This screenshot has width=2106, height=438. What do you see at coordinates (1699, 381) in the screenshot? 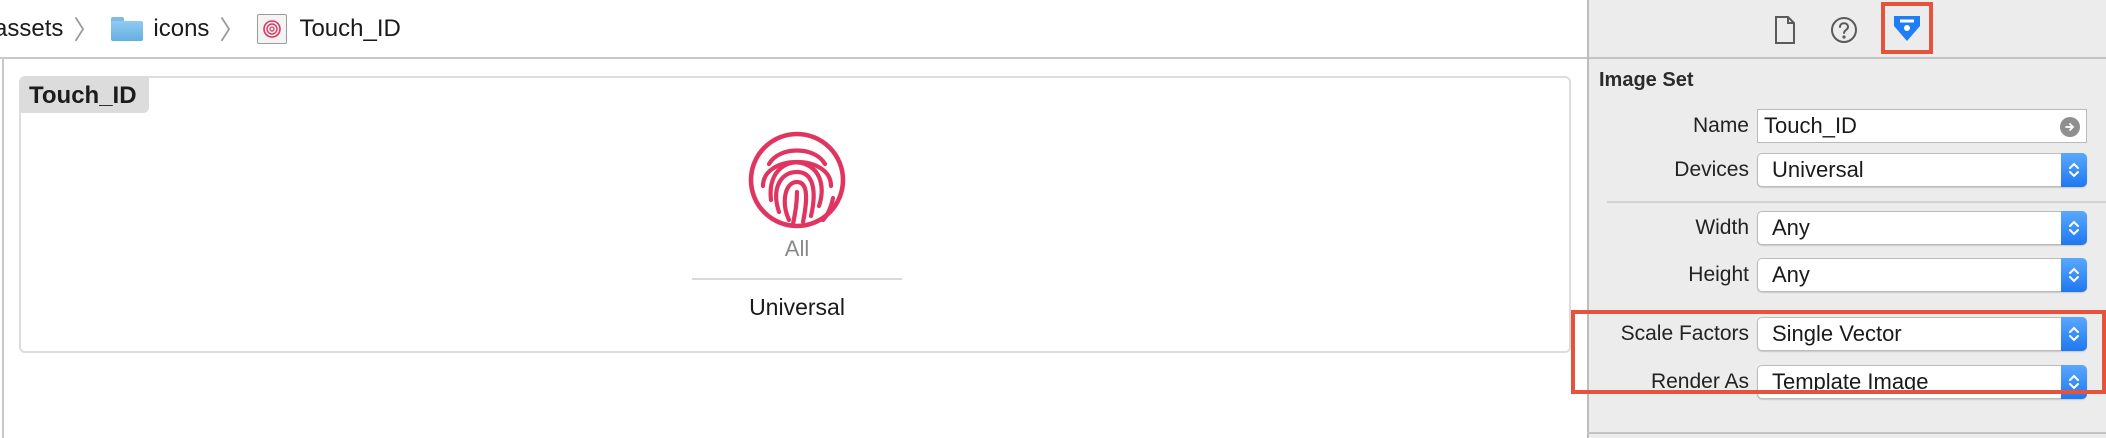
I see `render-as-label: Render As` at bounding box center [1699, 381].